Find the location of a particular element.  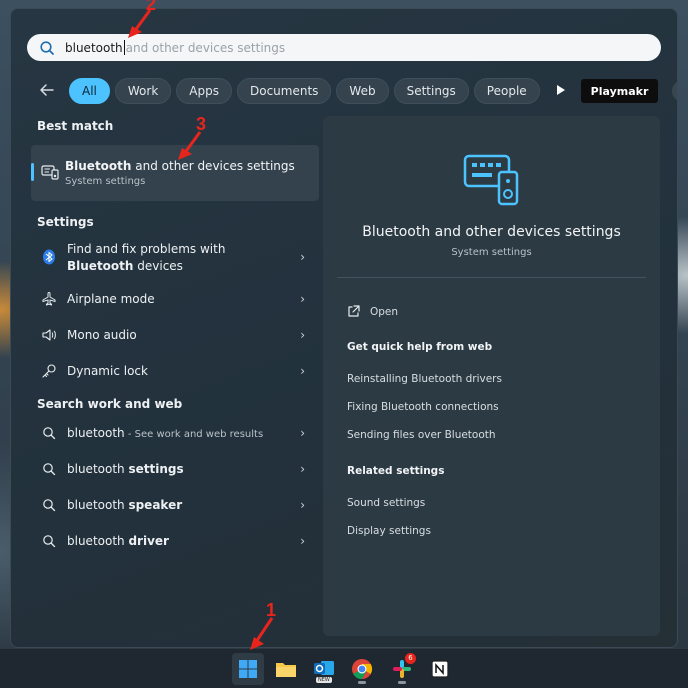

folder-icon is located at coordinates (286, 670).